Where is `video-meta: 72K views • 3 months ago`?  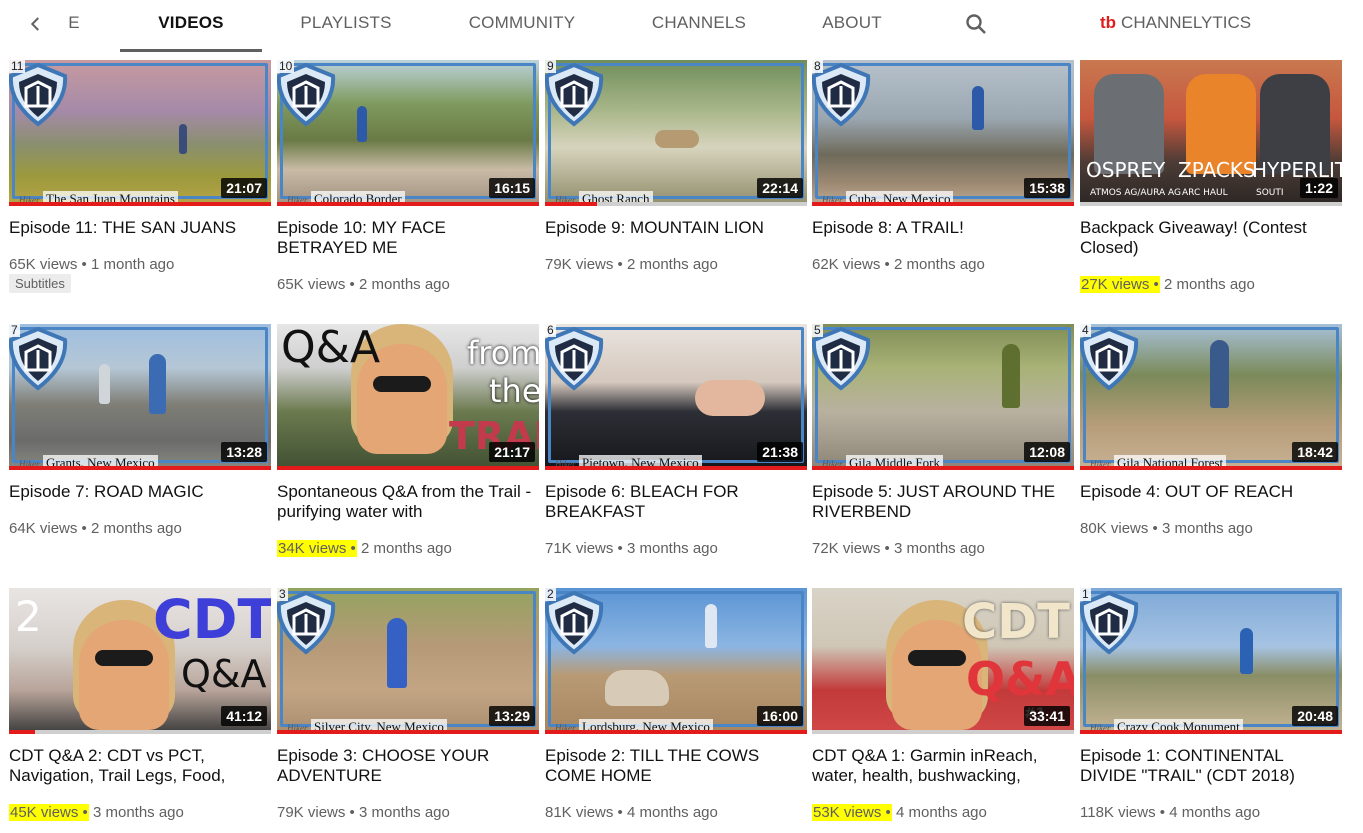
video-meta: 72K views • 3 months ago is located at coordinates (898, 548).